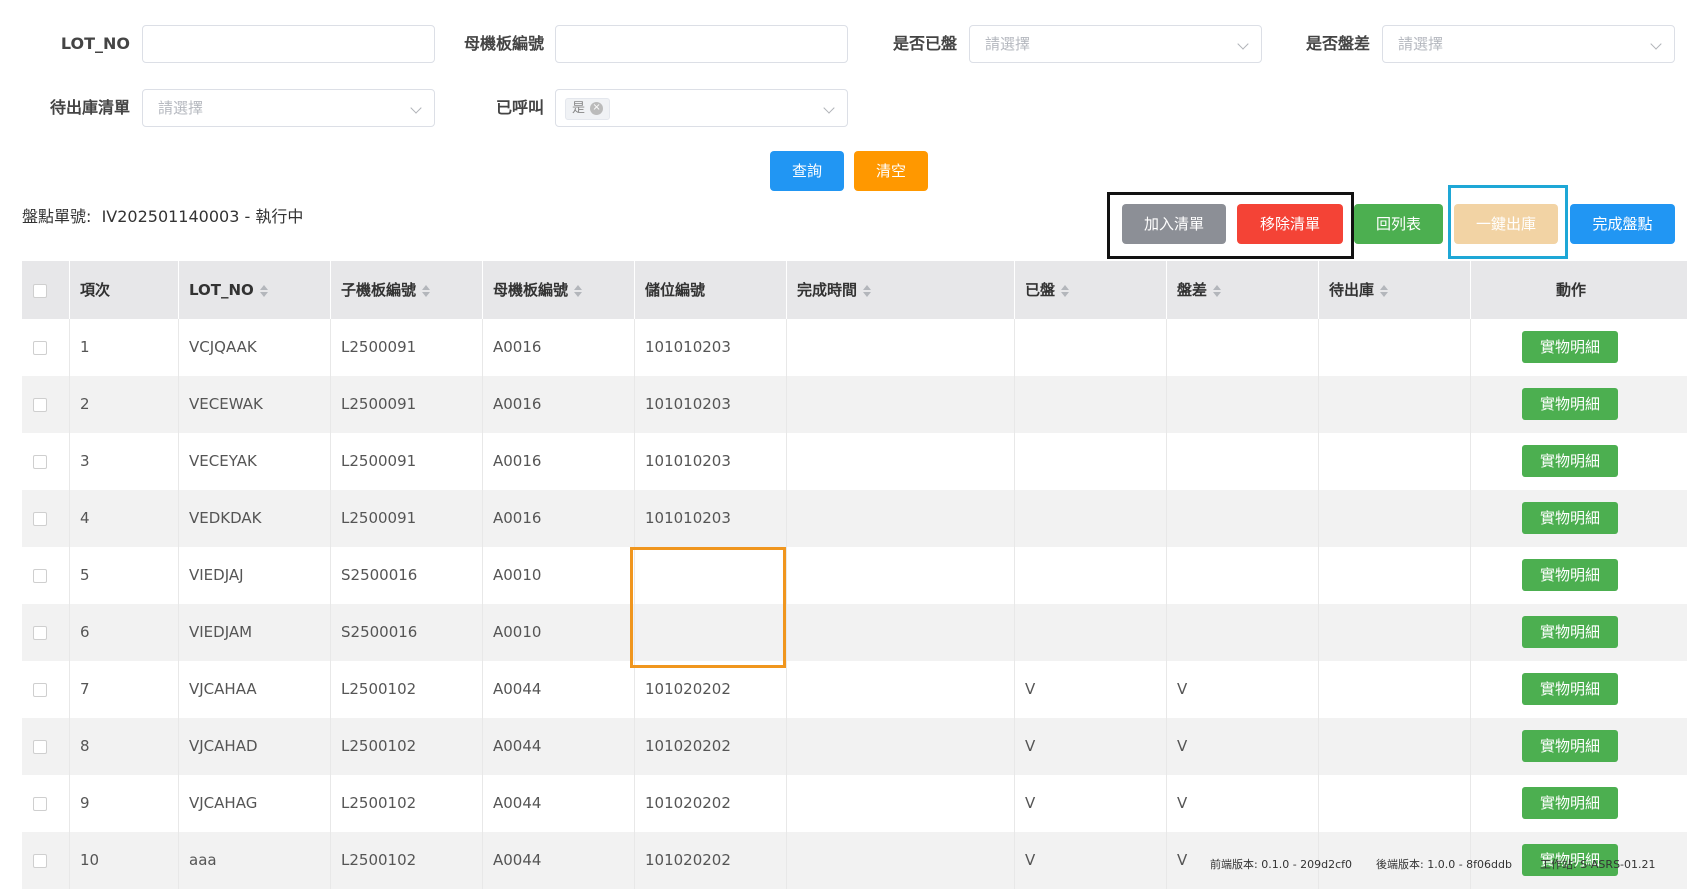 Image resolution: width=1687 pixels, height=889 pixels. What do you see at coordinates (379, 290) in the screenshot?
I see `header-child-board-label: 子機板編號` at bounding box center [379, 290].